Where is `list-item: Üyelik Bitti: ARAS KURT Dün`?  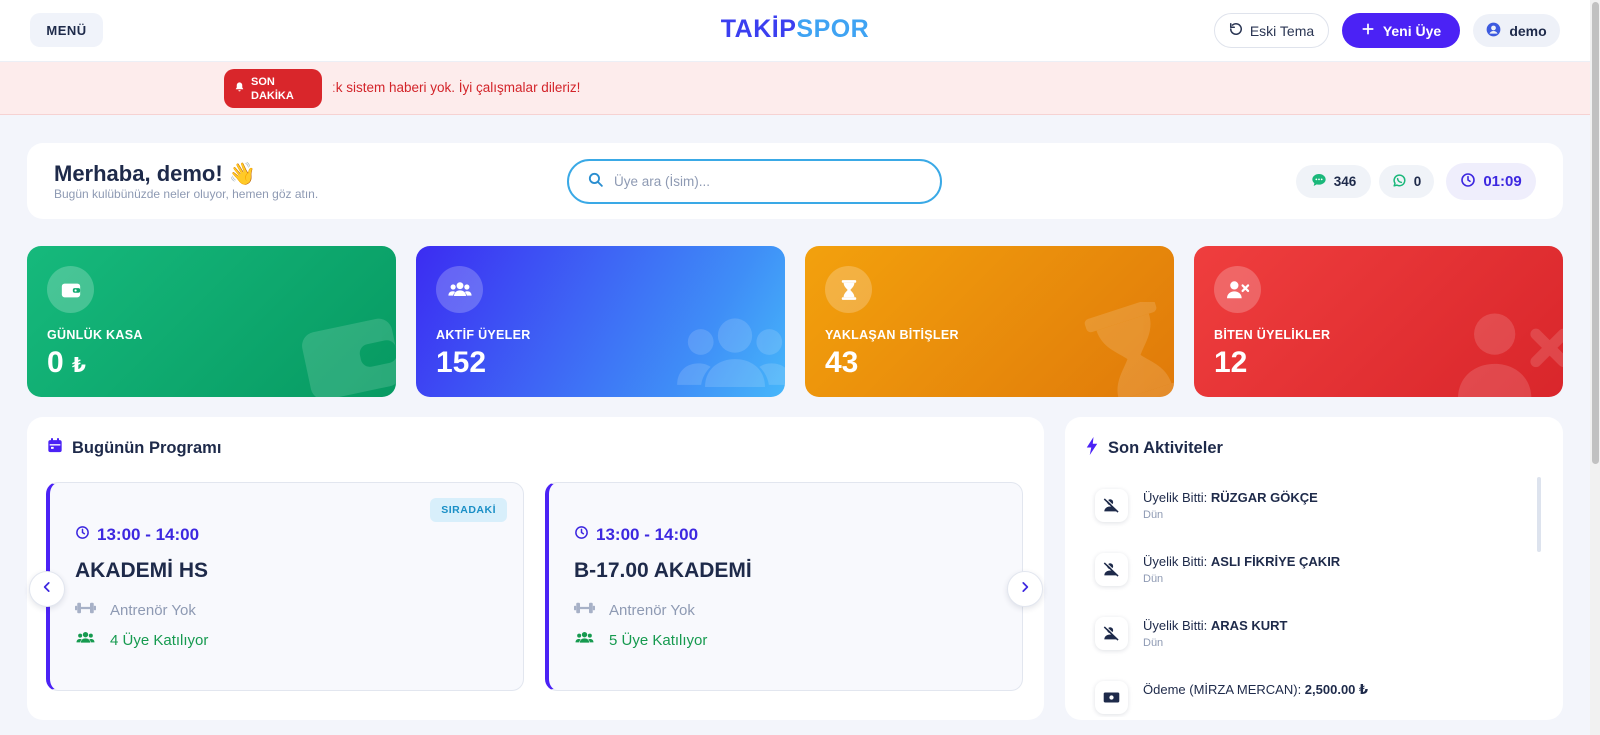
list-item: Üyelik Bitti: ARAS KURT Dün is located at coordinates (1310, 637).